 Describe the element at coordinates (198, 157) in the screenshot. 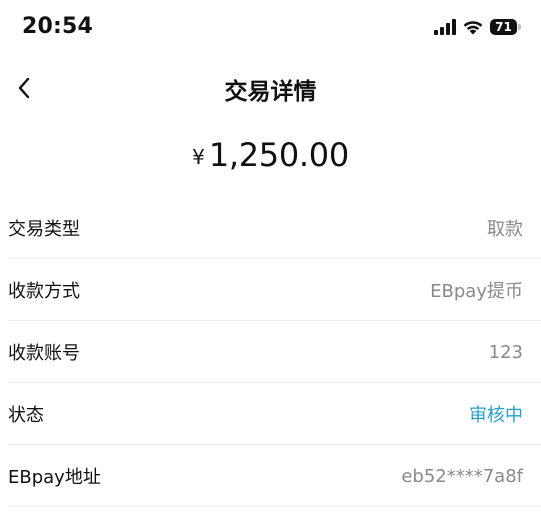

I see `amount-currency: ¥` at that location.